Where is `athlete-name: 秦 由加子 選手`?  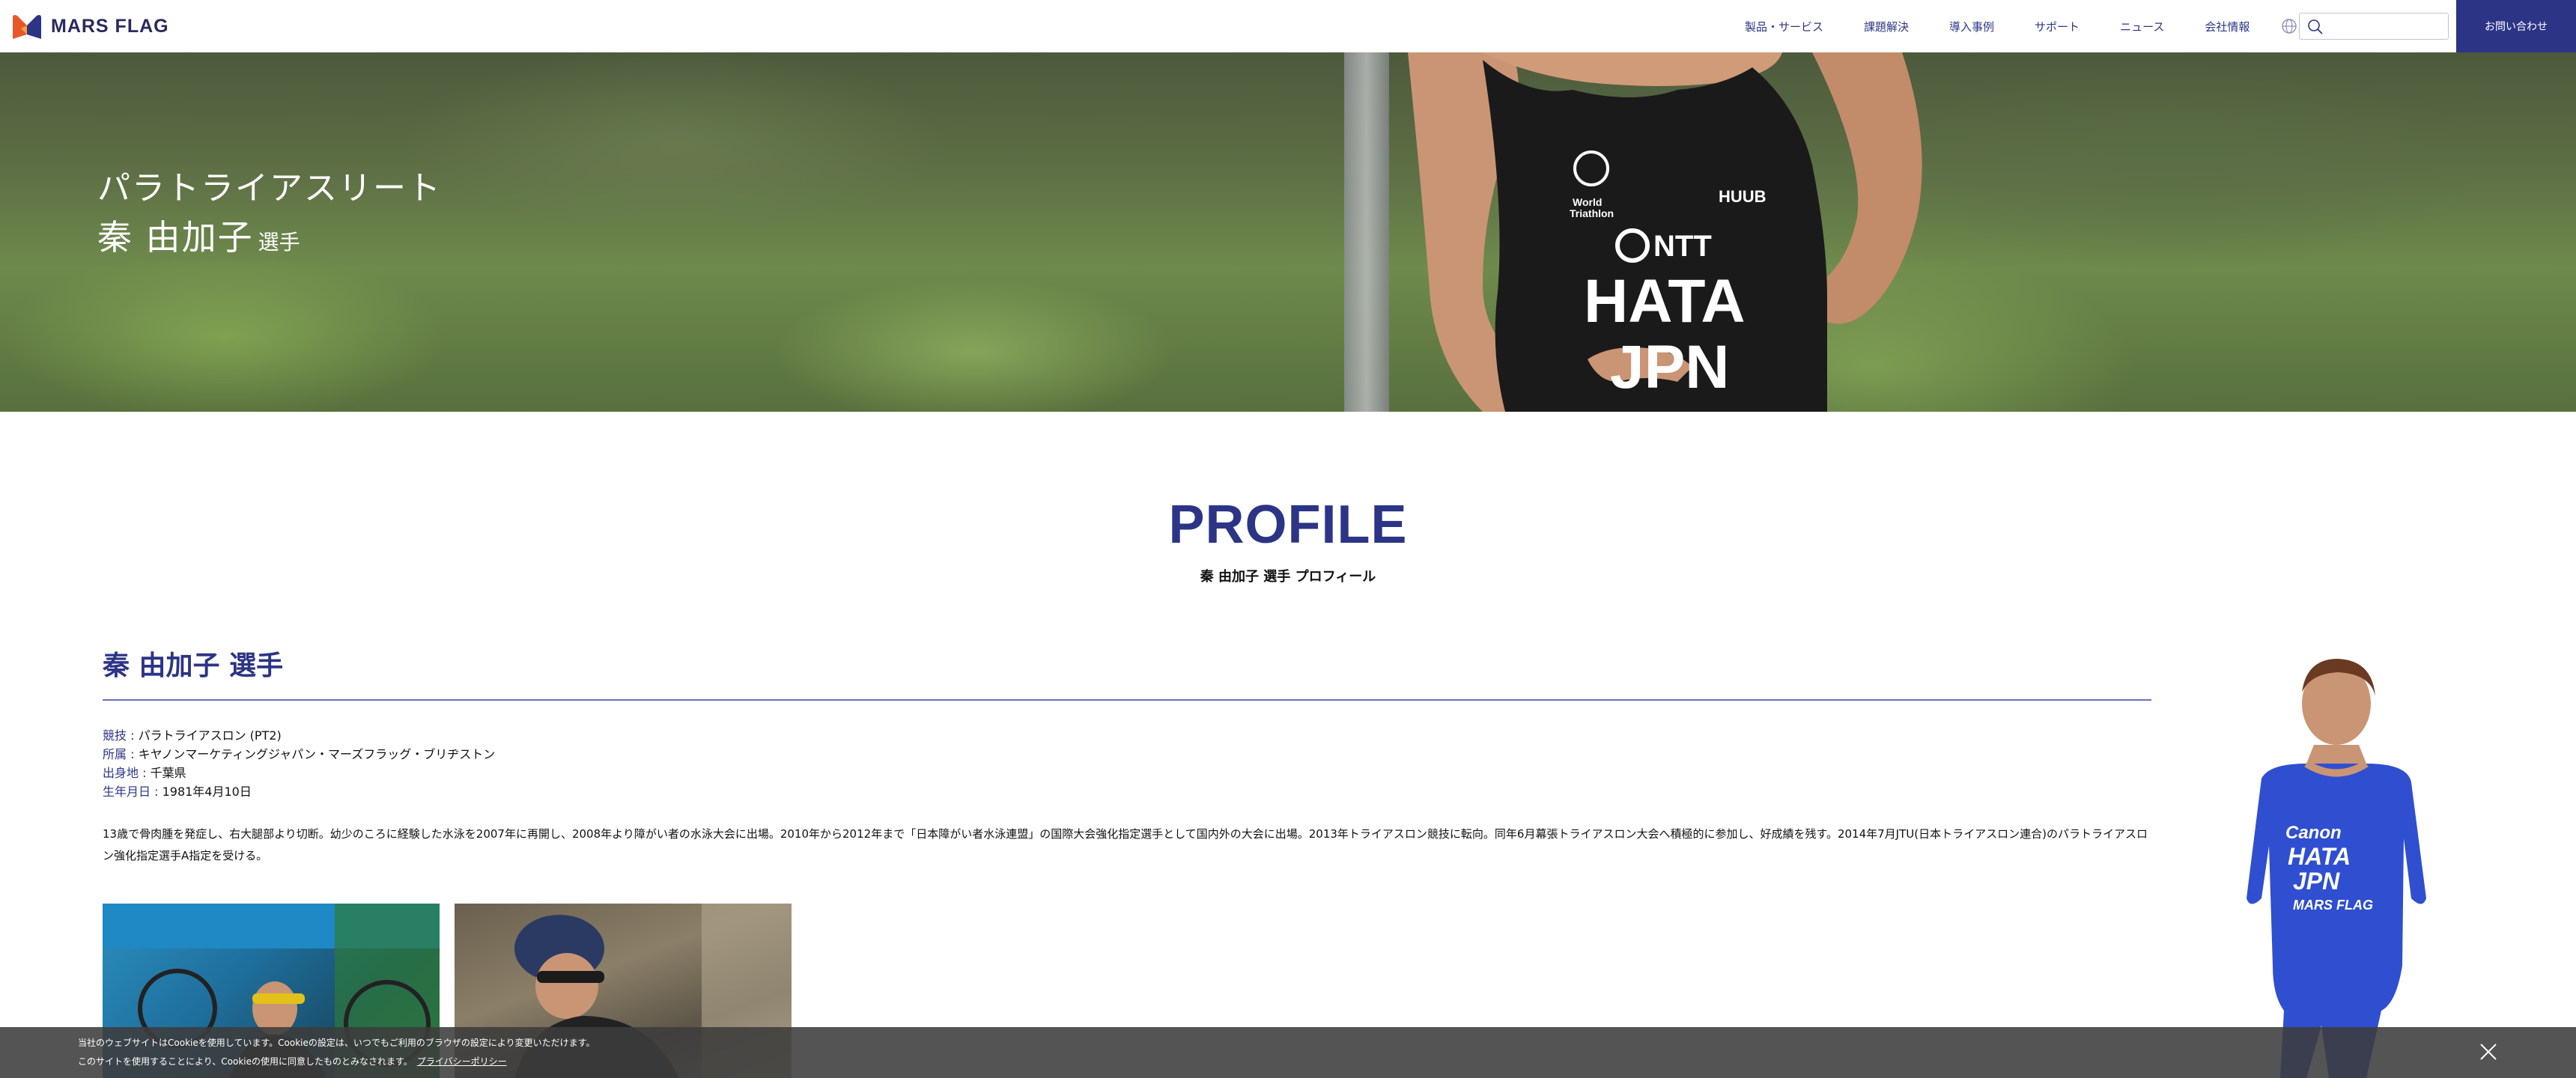 athlete-name: 秦 由加子 選手 is located at coordinates (193, 666).